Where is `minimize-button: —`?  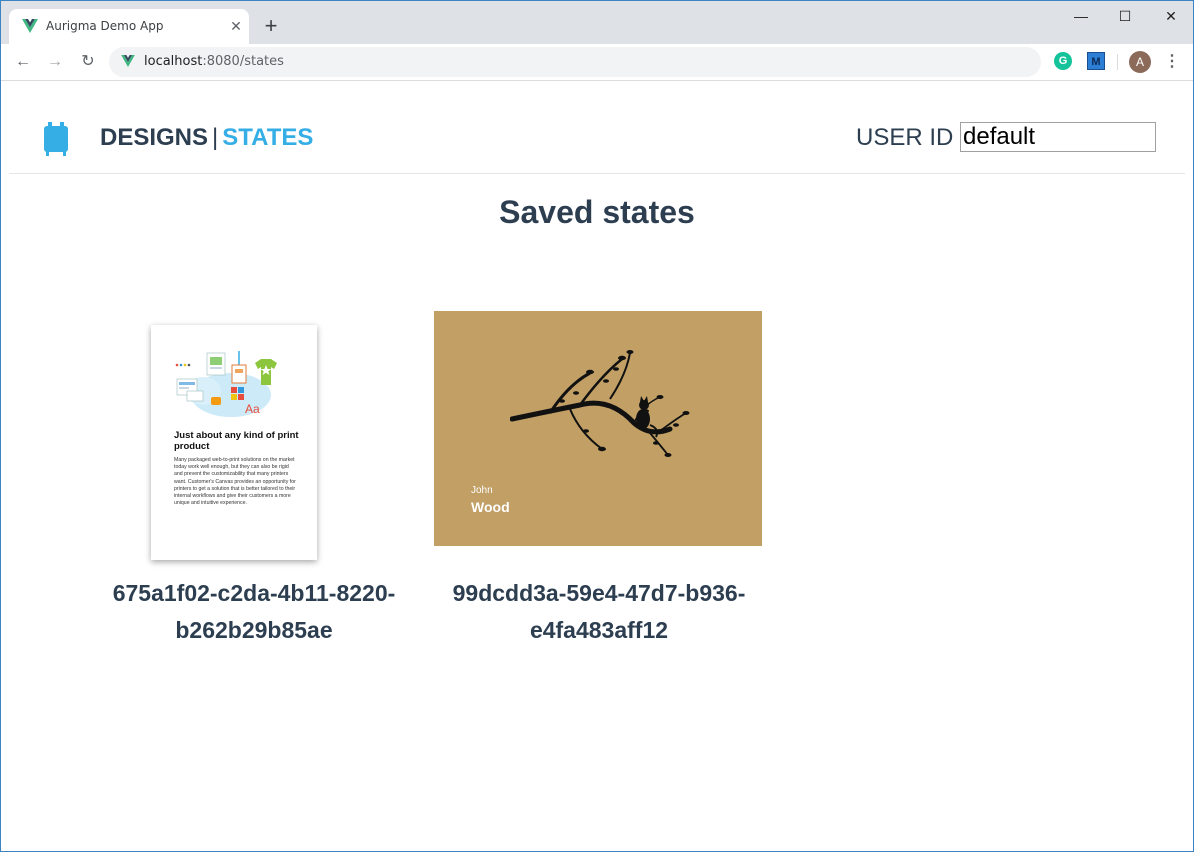 minimize-button: — is located at coordinates (1081, 16).